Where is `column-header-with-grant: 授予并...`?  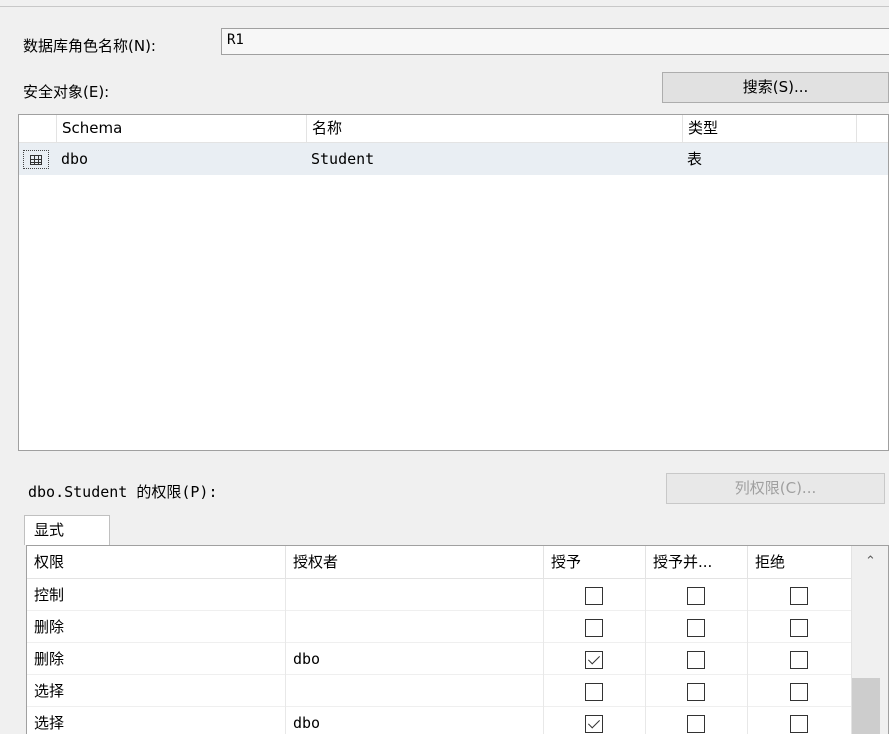
column-header-with-grant: 授予并... is located at coordinates (696, 562).